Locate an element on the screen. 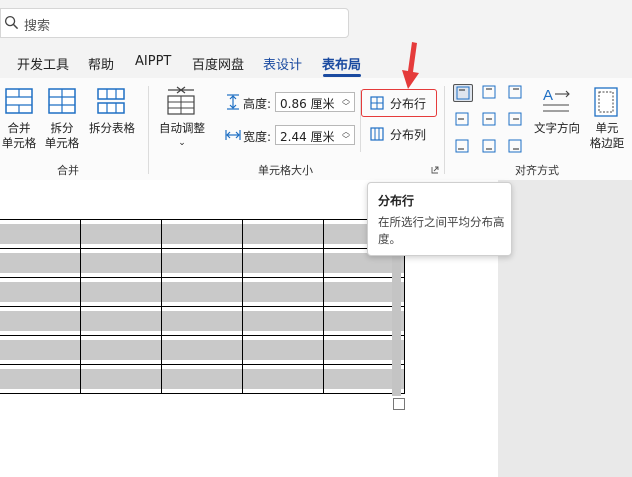  autofit-icon is located at coordinates (181, 100).